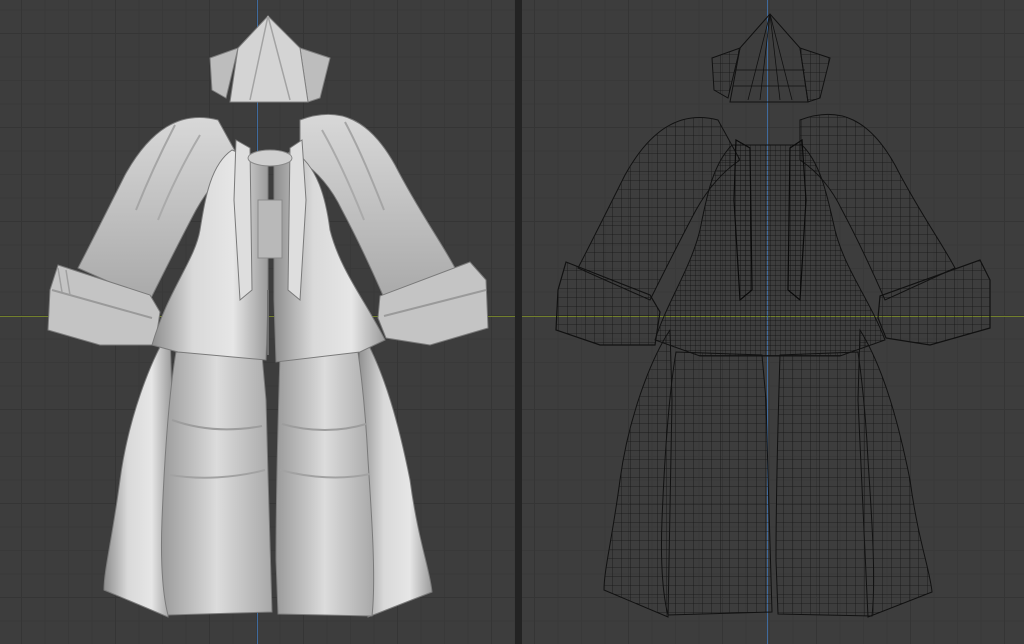  What do you see at coordinates (270, 59) in the screenshot?
I see `crown` at bounding box center [270, 59].